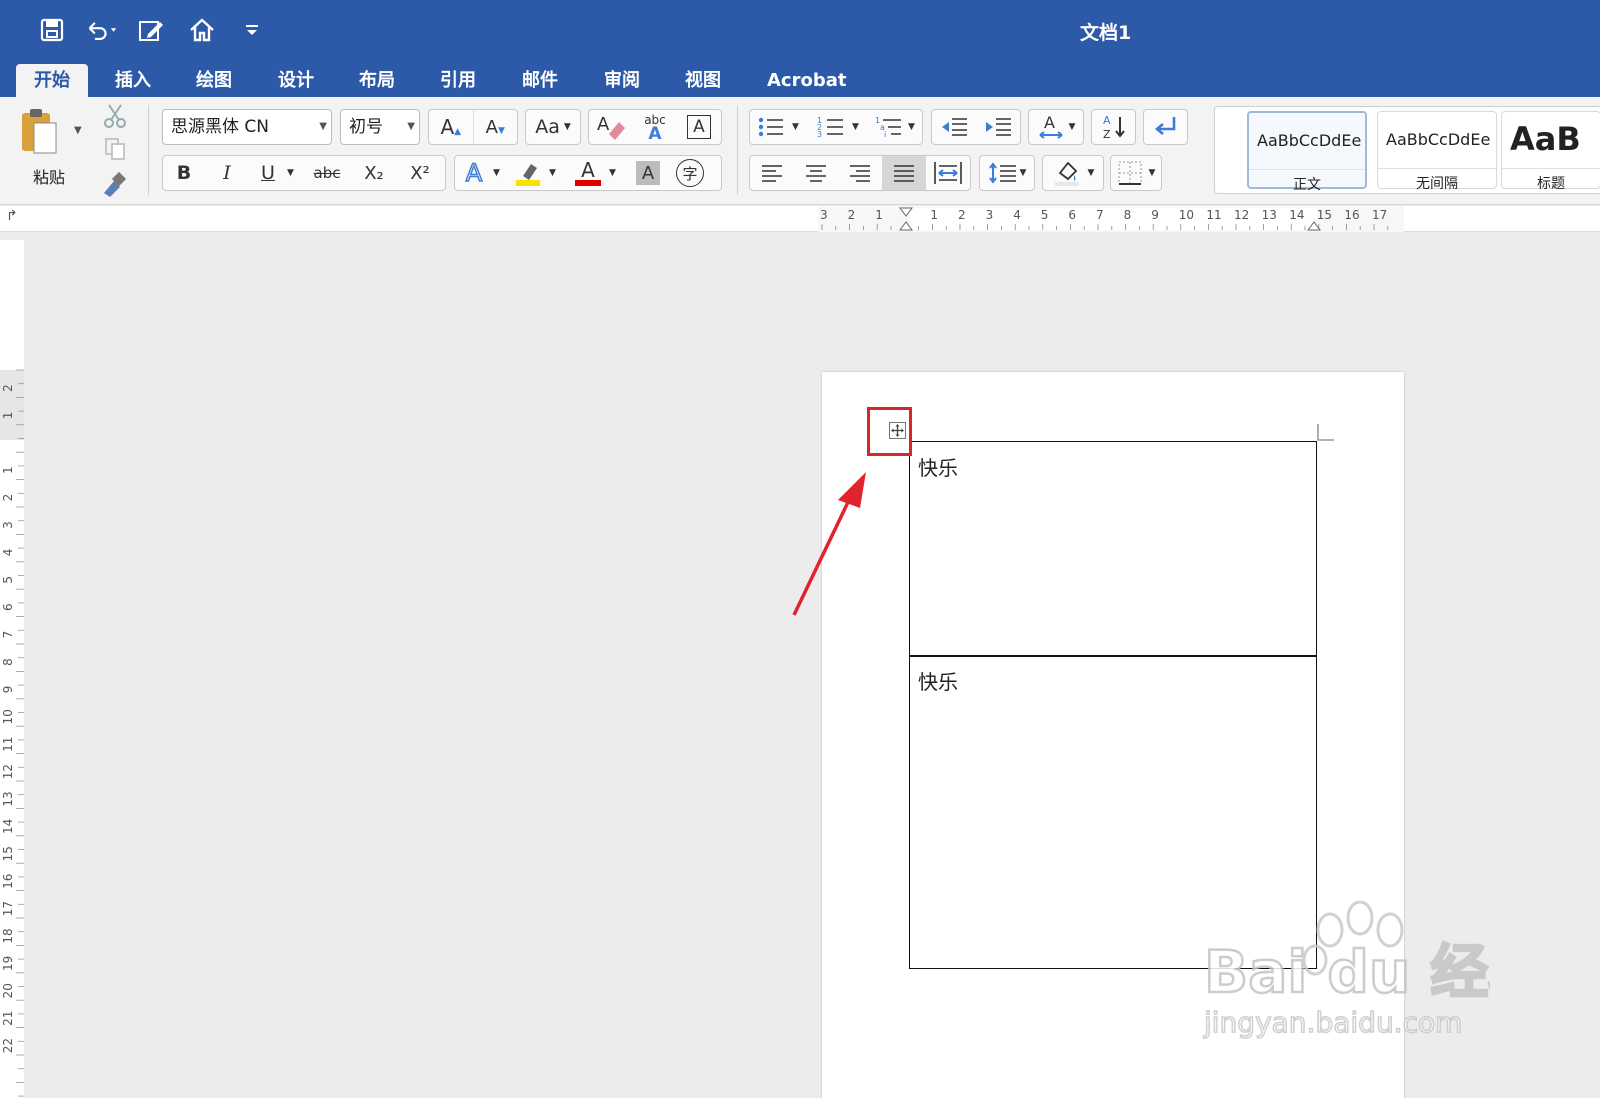  Describe the element at coordinates (954, 127) in the screenshot. I see `decrease-indent-icon` at that location.